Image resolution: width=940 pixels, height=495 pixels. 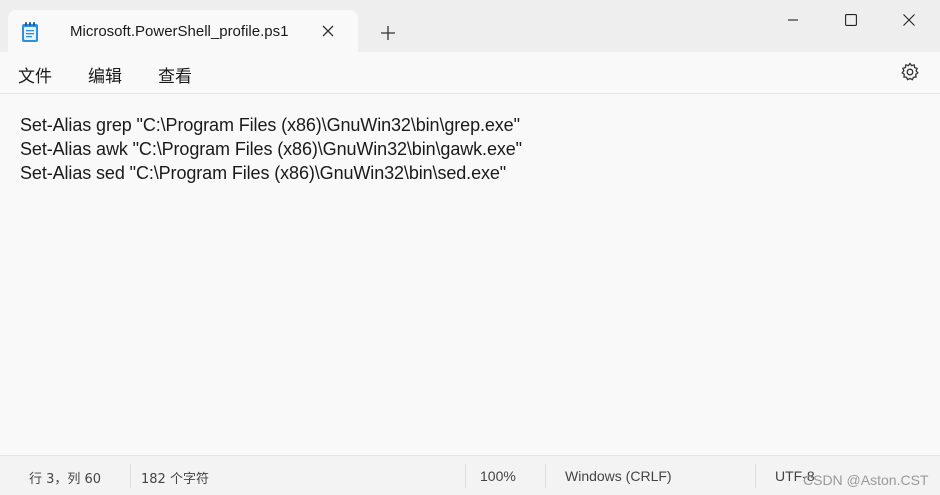 I want to click on watermark: CSDN @Aston.CST, so click(x=866, y=480).